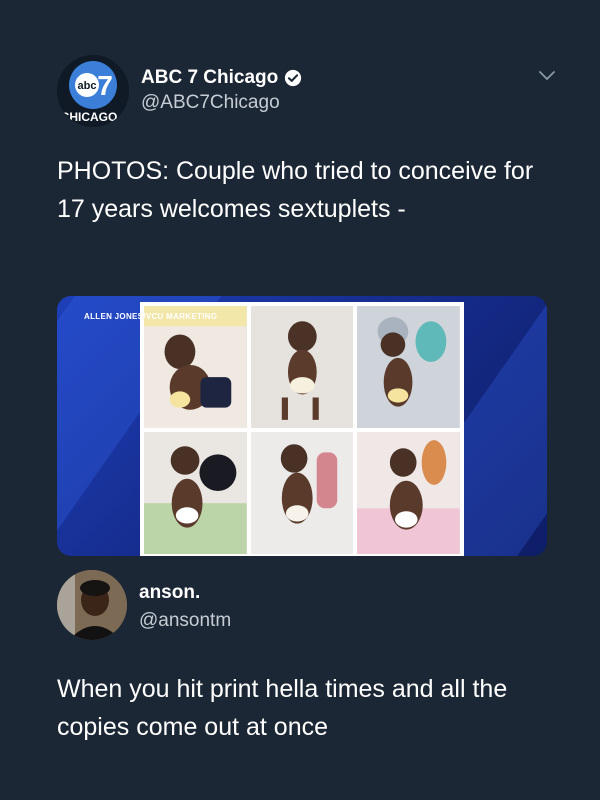  I want to click on verified-badge-icon, so click(293, 78).